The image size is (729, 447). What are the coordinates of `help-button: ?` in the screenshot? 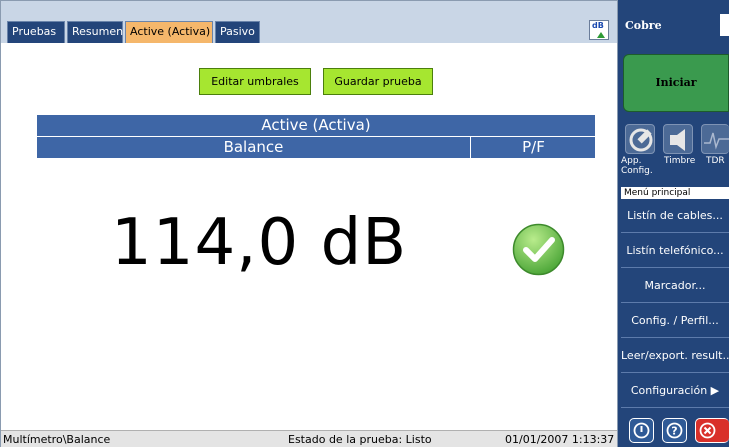 It's located at (674, 430).